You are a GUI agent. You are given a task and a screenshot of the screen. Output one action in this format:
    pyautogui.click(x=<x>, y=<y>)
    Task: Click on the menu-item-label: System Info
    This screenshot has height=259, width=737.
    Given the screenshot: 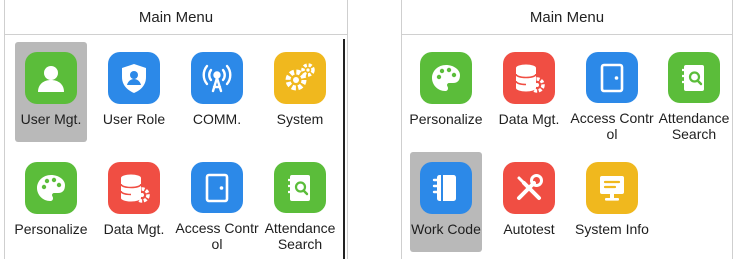 What is the action you would take?
    pyautogui.click(x=612, y=229)
    